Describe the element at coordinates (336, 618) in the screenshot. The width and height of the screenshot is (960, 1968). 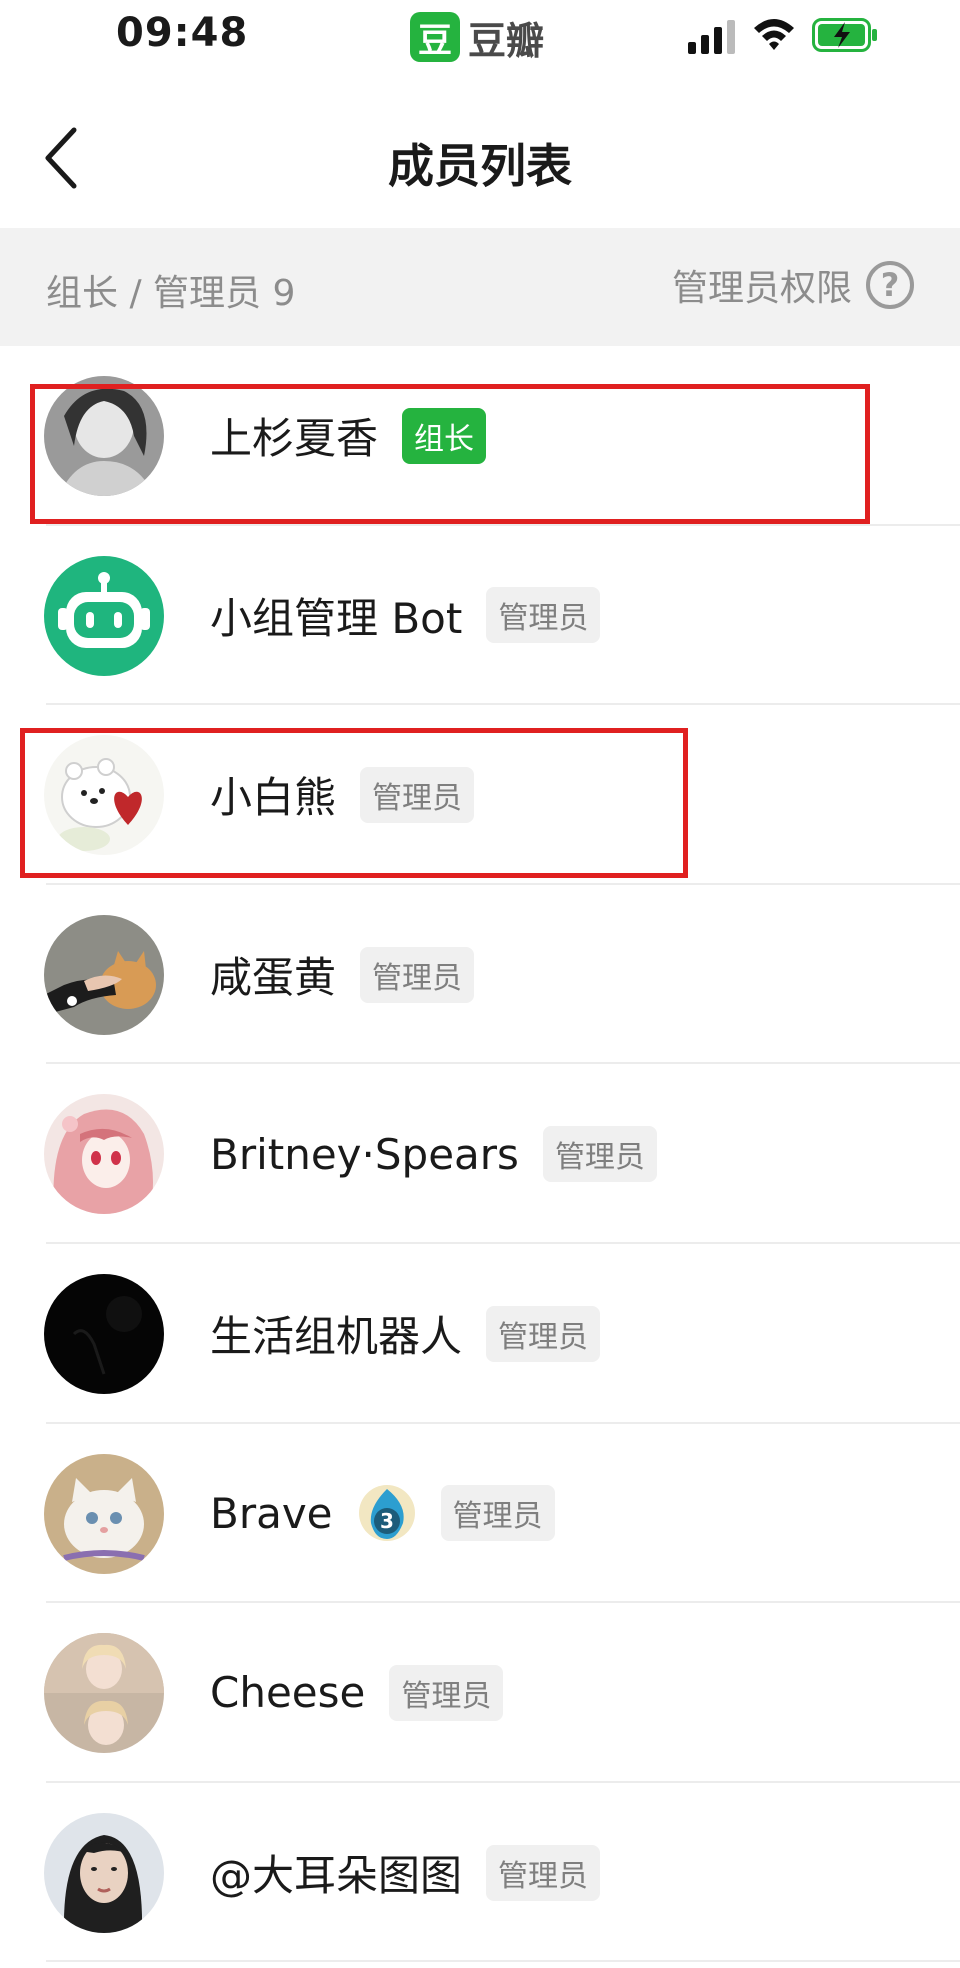
I see `member-name: 小组管理 Bot` at that location.